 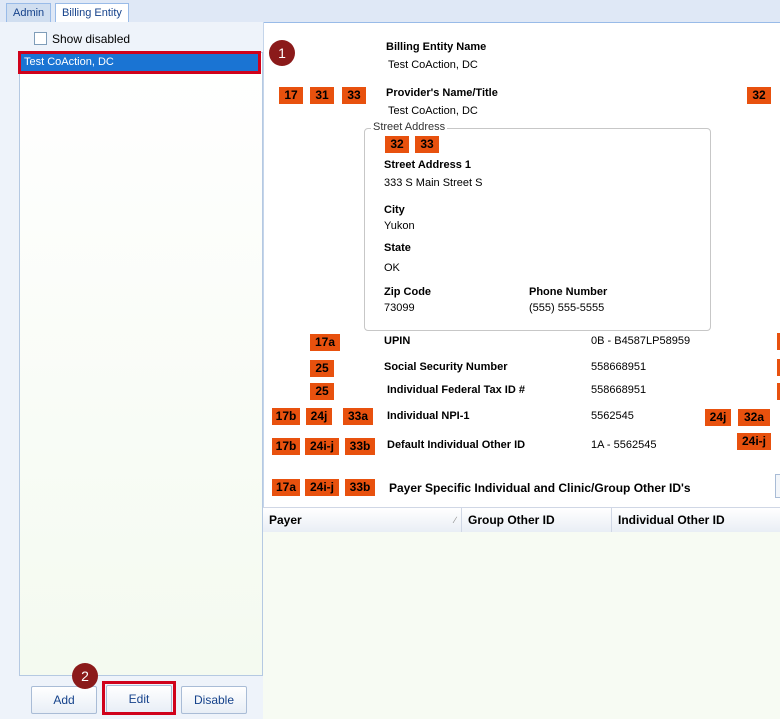 What do you see at coordinates (433, 183) in the screenshot?
I see `street-value: 333 S Main Street S` at bounding box center [433, 183].